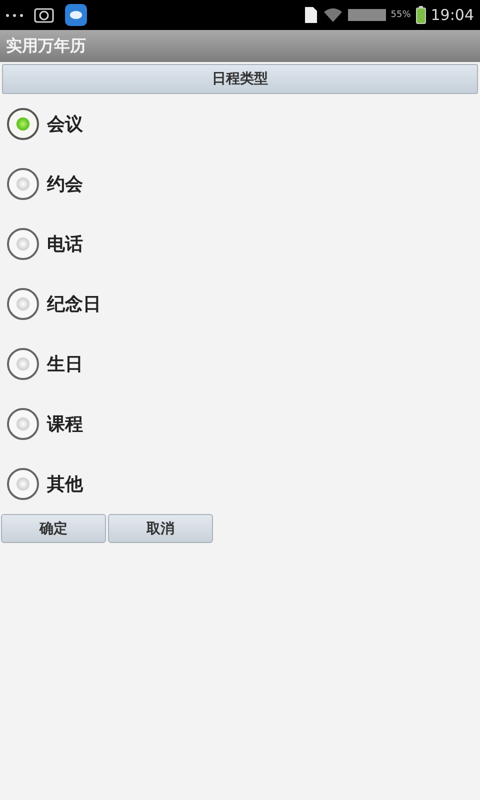 This screenshot has width=480, height=800. What do you see at coordinates (332, 15) in the screenshot?
I see `wifi-icon` at bounding box center [332, 15].